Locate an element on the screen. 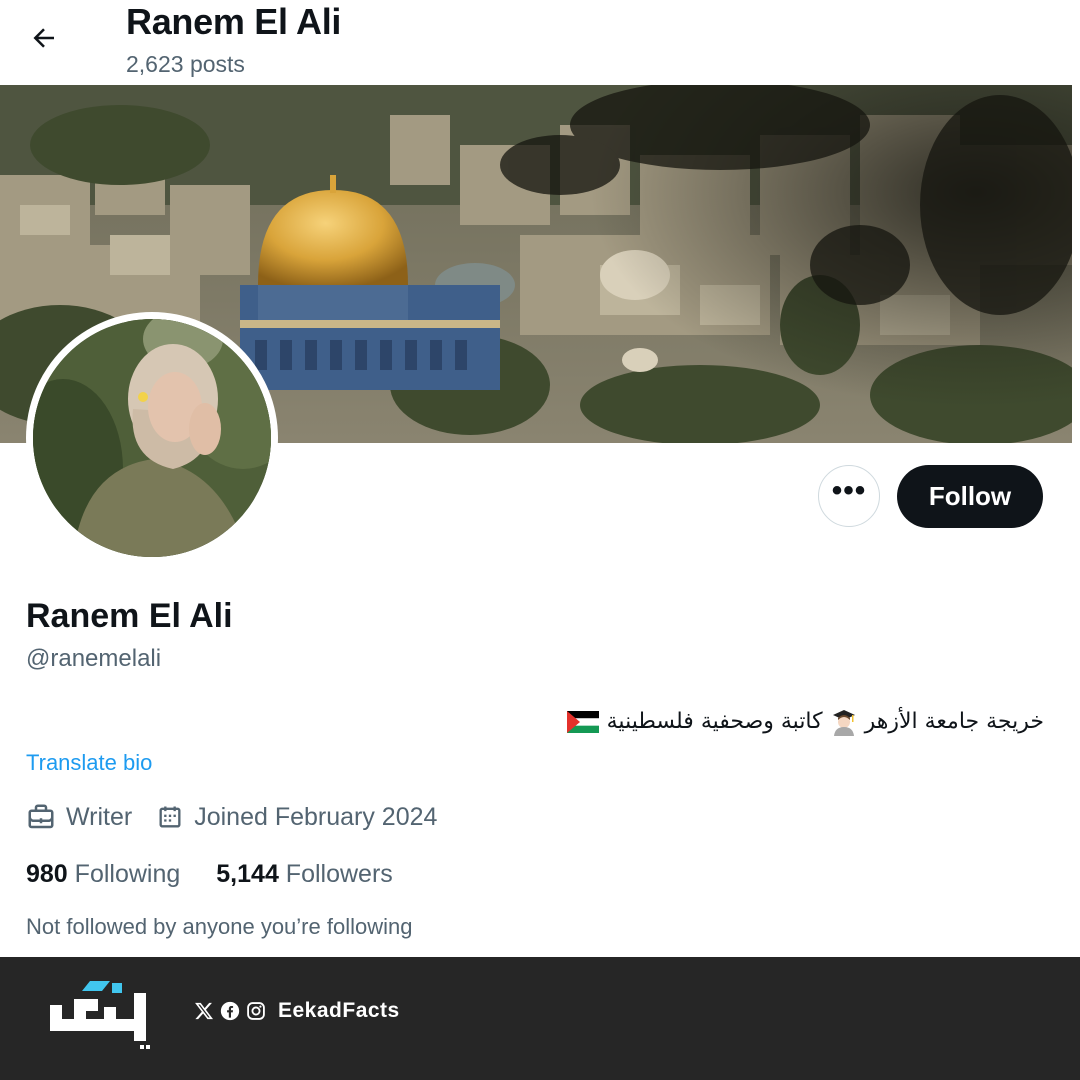 This screenshot has width=1080, height=1080. calendar-icon is located at coordinates (170, 817).